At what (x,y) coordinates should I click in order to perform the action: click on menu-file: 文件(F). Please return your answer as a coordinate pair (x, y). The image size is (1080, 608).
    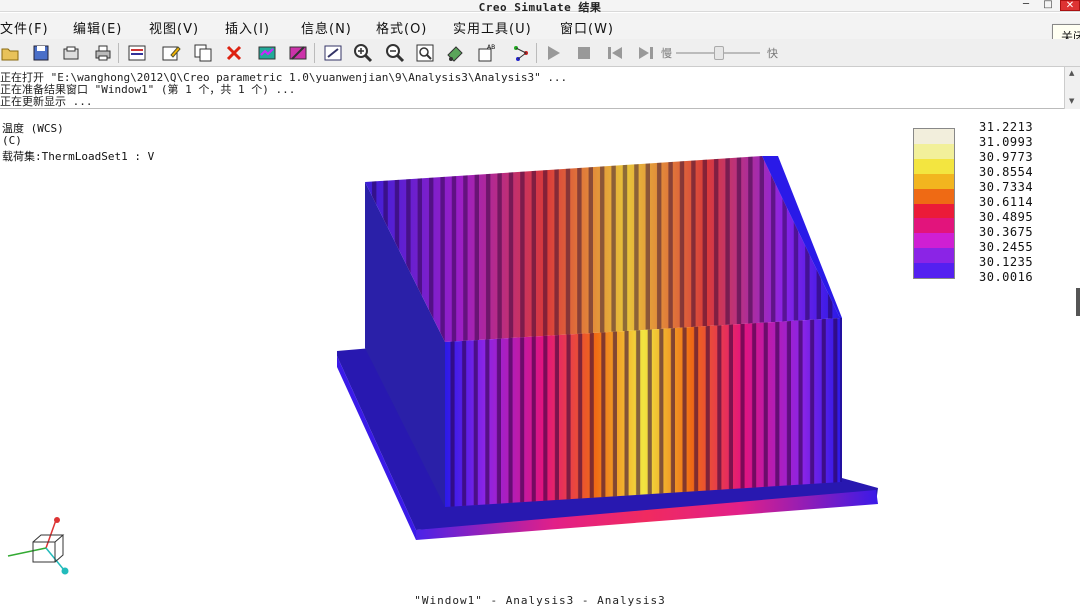
    Looking at the image, I should click on (24, 27).